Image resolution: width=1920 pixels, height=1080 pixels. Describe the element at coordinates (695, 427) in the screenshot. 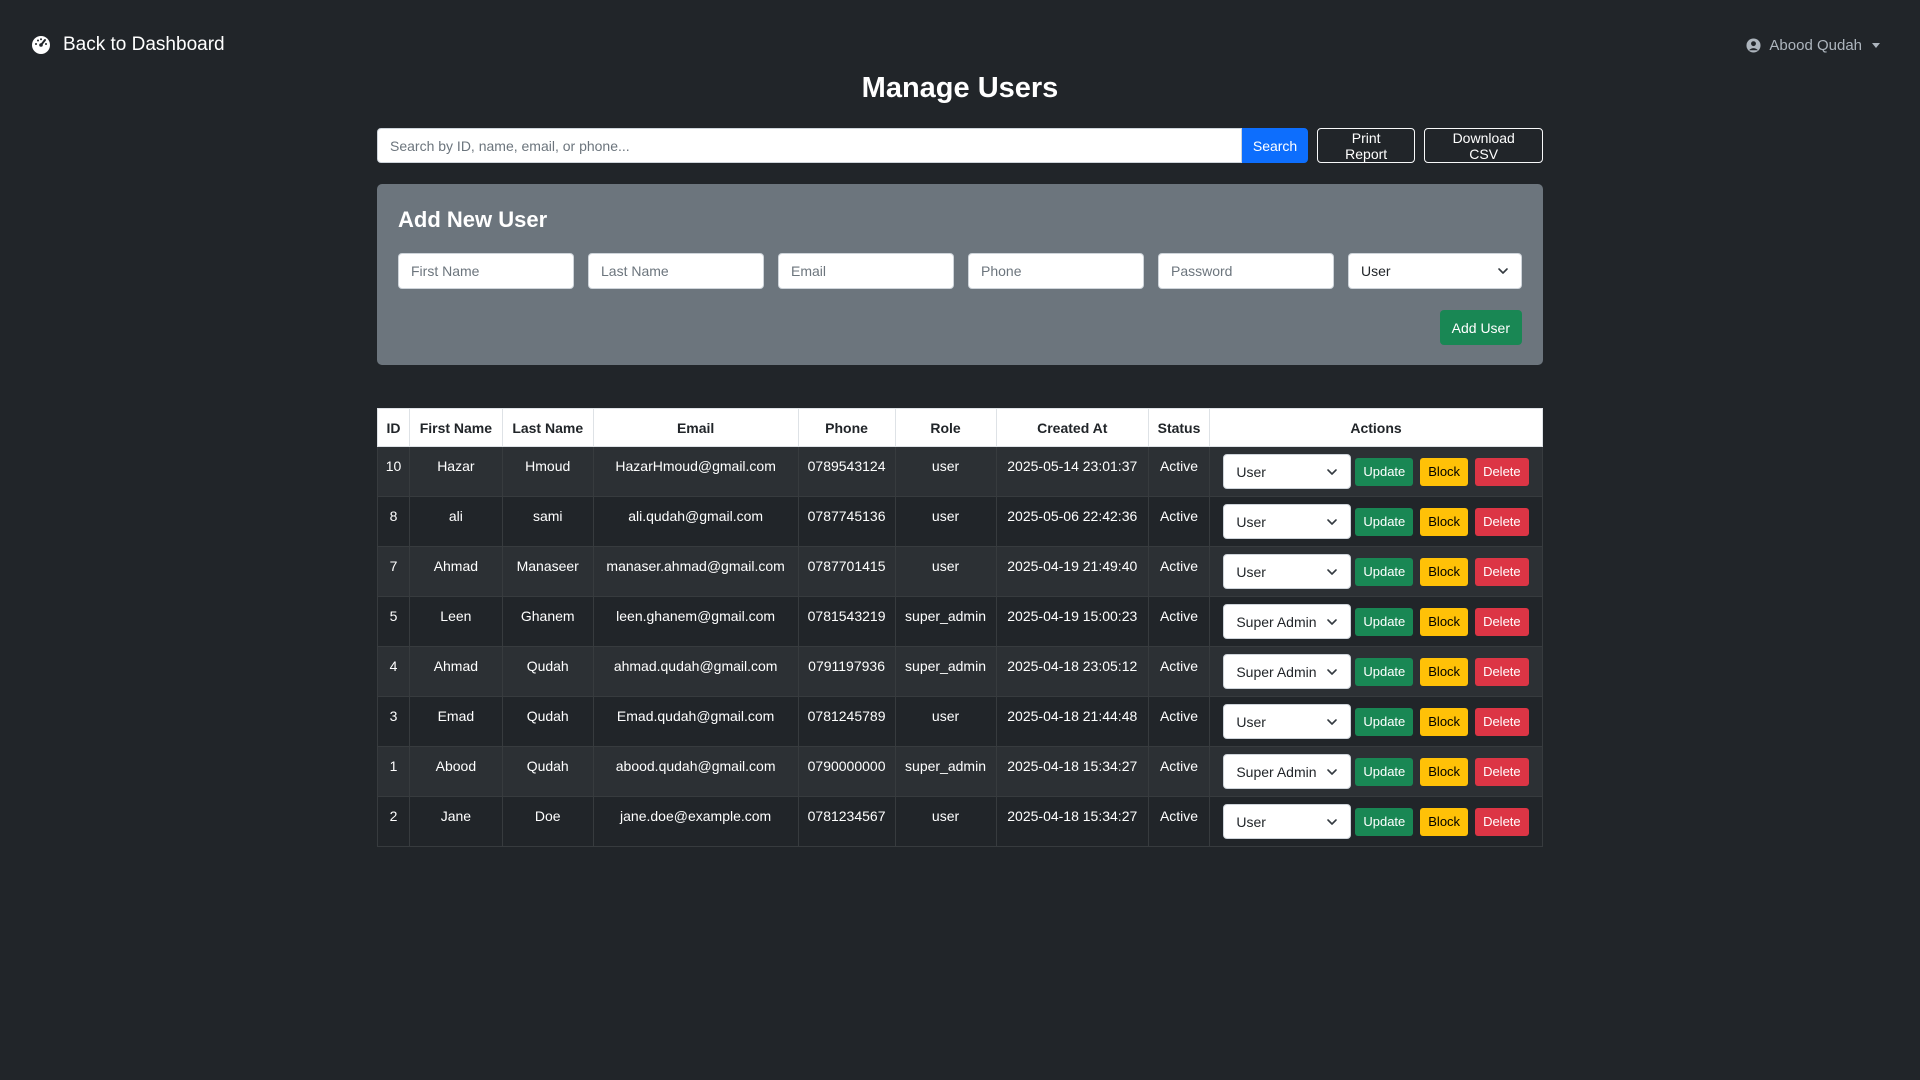

I see `col-email: Email` at that location.